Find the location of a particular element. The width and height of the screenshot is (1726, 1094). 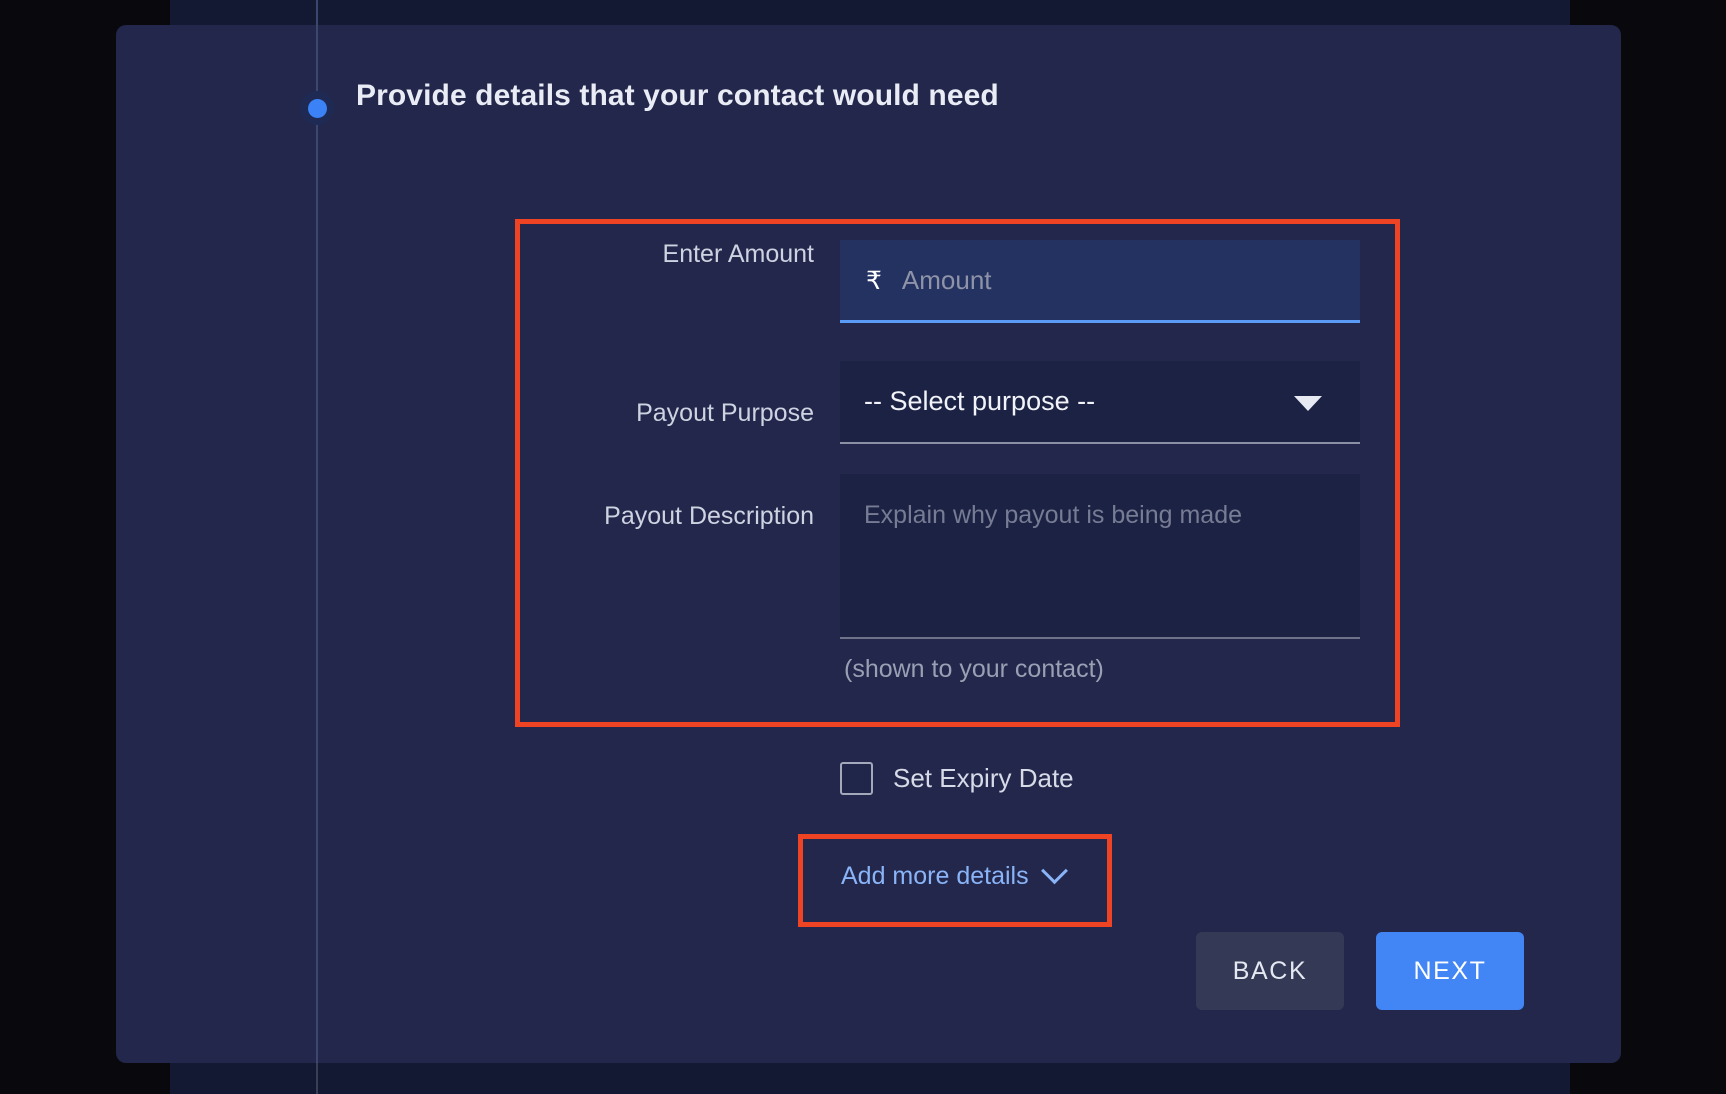

stepper-rail is located at coordinates (317, 547).